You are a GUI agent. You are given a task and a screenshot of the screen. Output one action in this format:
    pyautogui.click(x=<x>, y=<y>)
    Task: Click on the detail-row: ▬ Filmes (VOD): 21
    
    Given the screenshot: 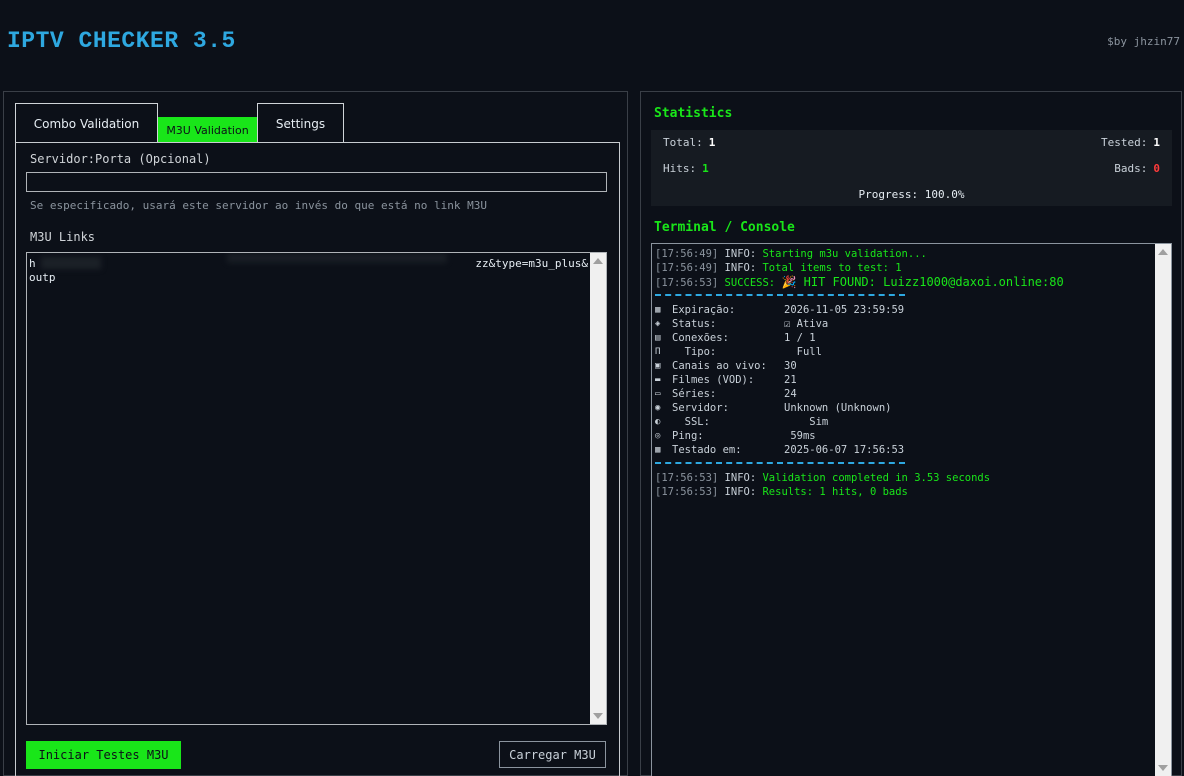 What is the action you would take?
    pyautogui.click(x=859, y=380)
    